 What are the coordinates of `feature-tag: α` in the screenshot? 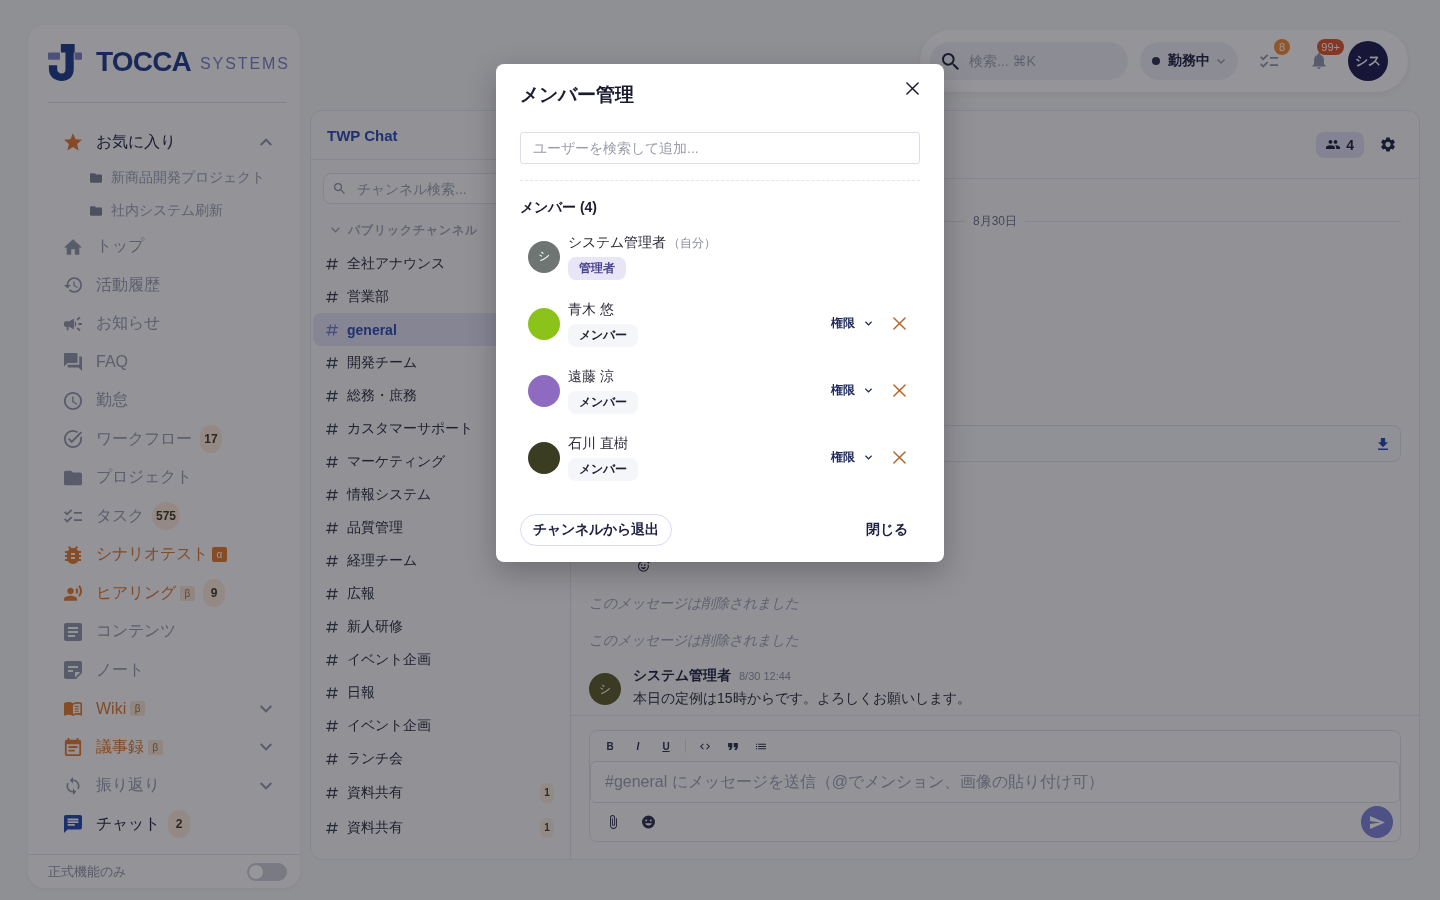 It's located at (219, 555).